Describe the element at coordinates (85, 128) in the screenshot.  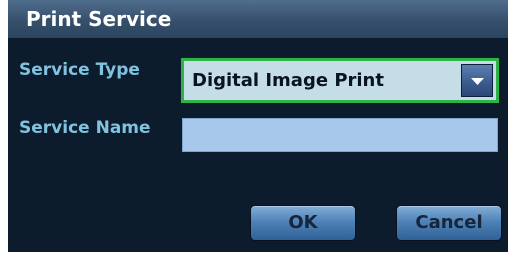
I see `service-name-label: Service Name` at that location.